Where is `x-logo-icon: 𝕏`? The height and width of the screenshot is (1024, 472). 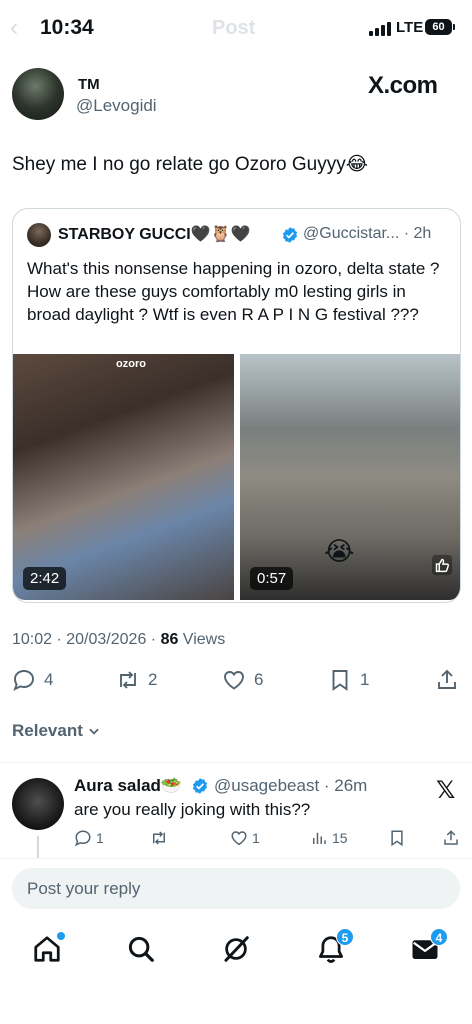
x-logo-icon: 𝕏 is located at coordinates (446, 790).